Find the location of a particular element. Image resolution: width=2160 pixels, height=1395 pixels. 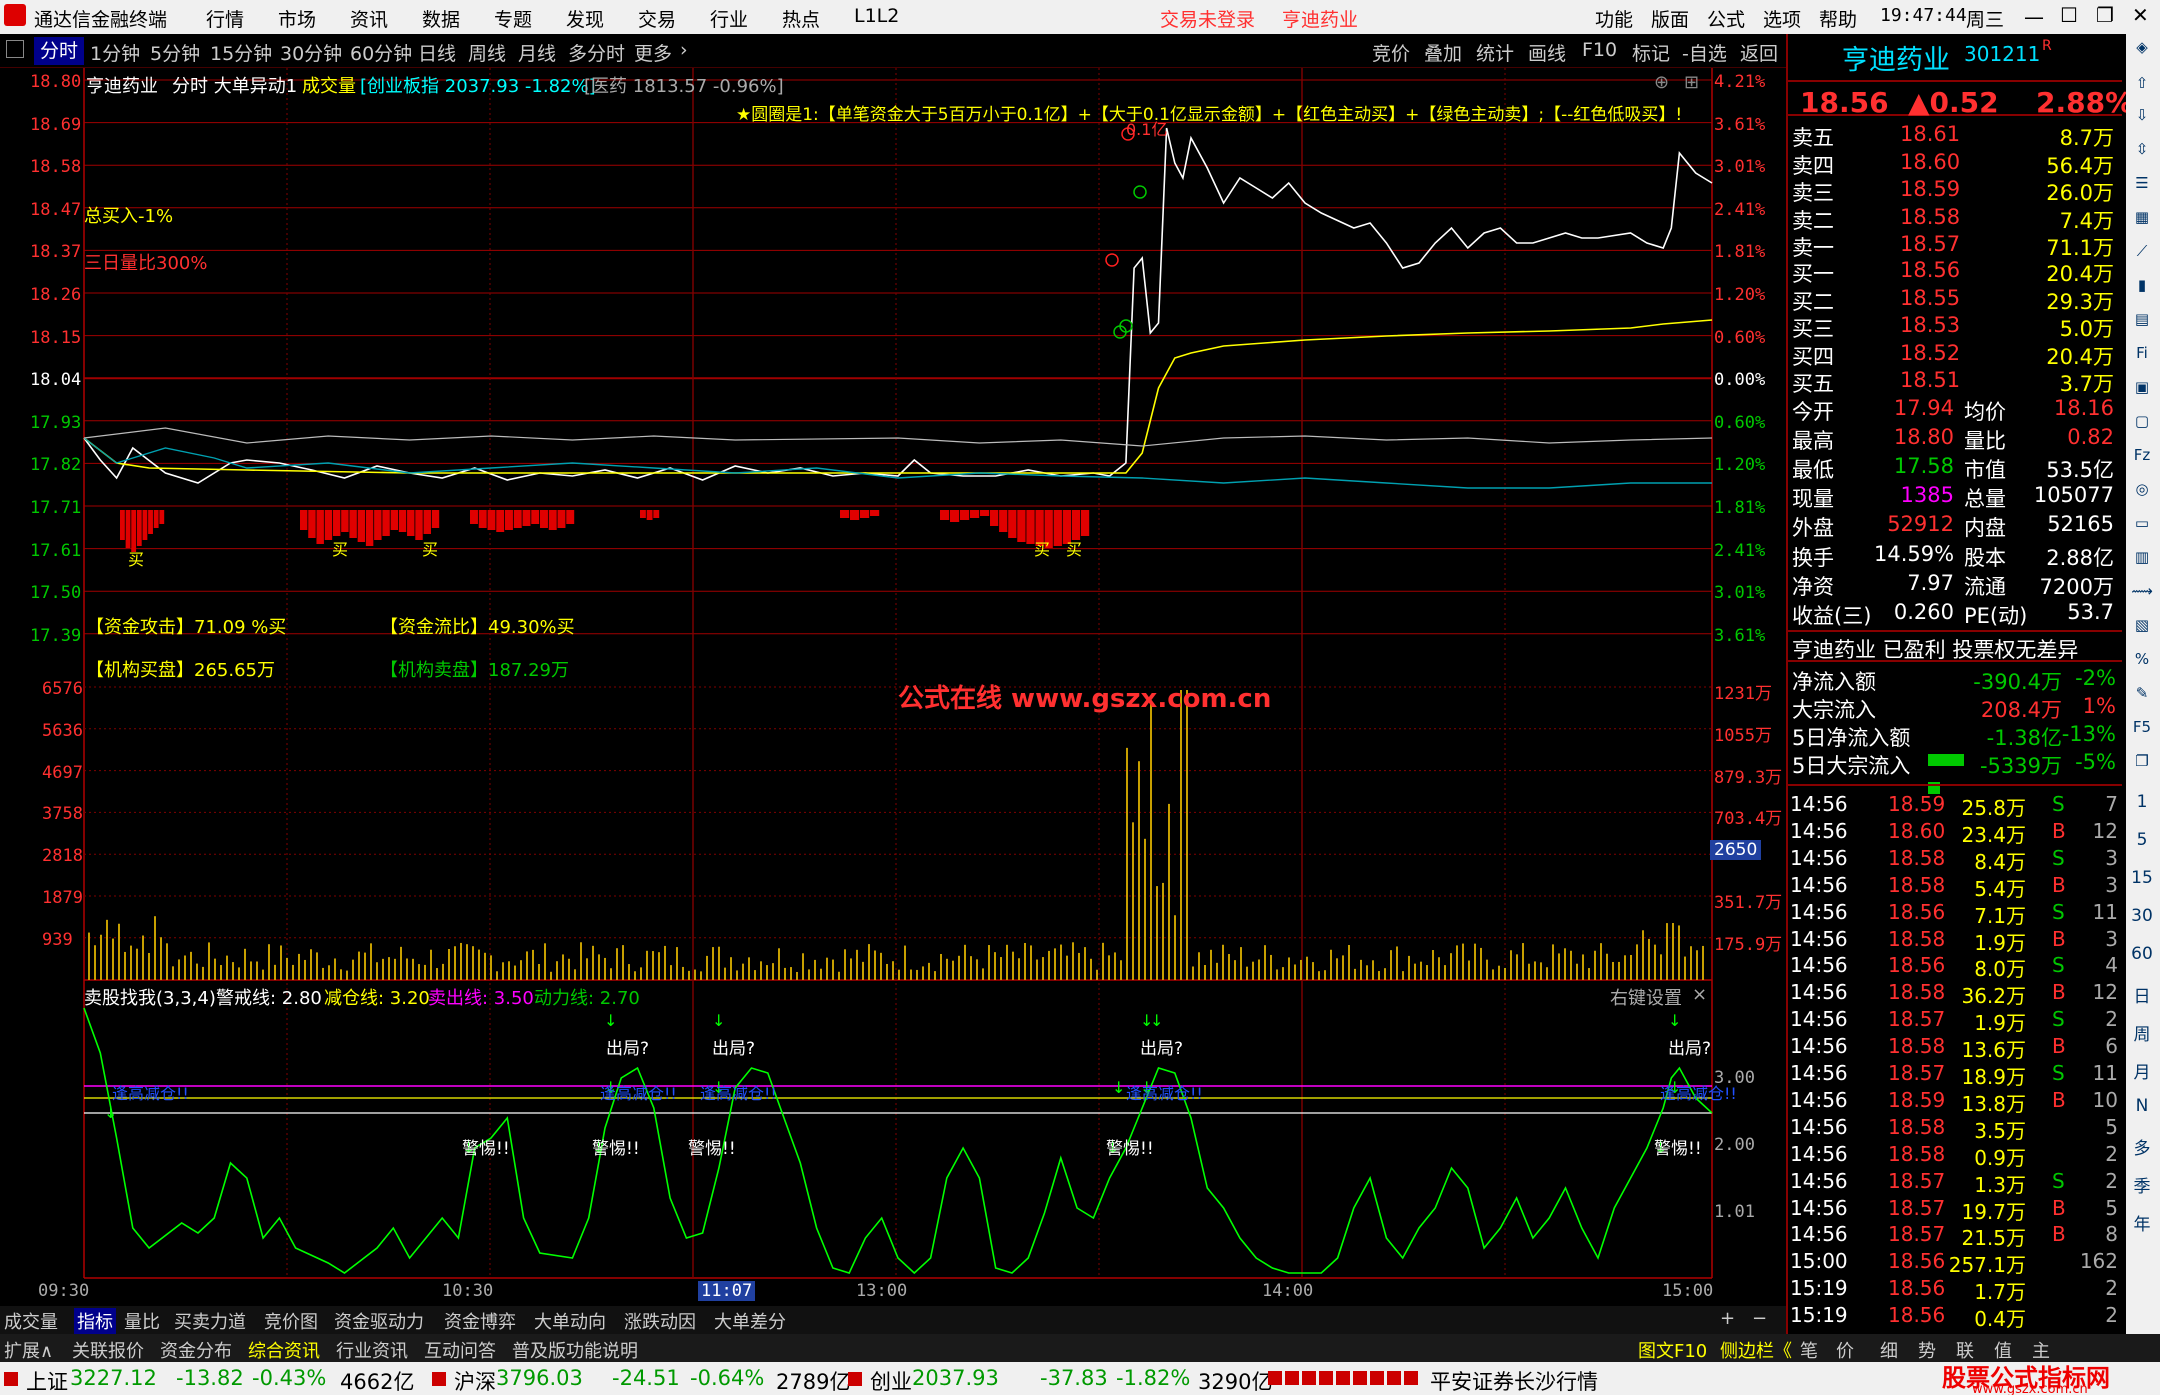

sidebar-period-item: 日 is located at coordinates (2142, 994).